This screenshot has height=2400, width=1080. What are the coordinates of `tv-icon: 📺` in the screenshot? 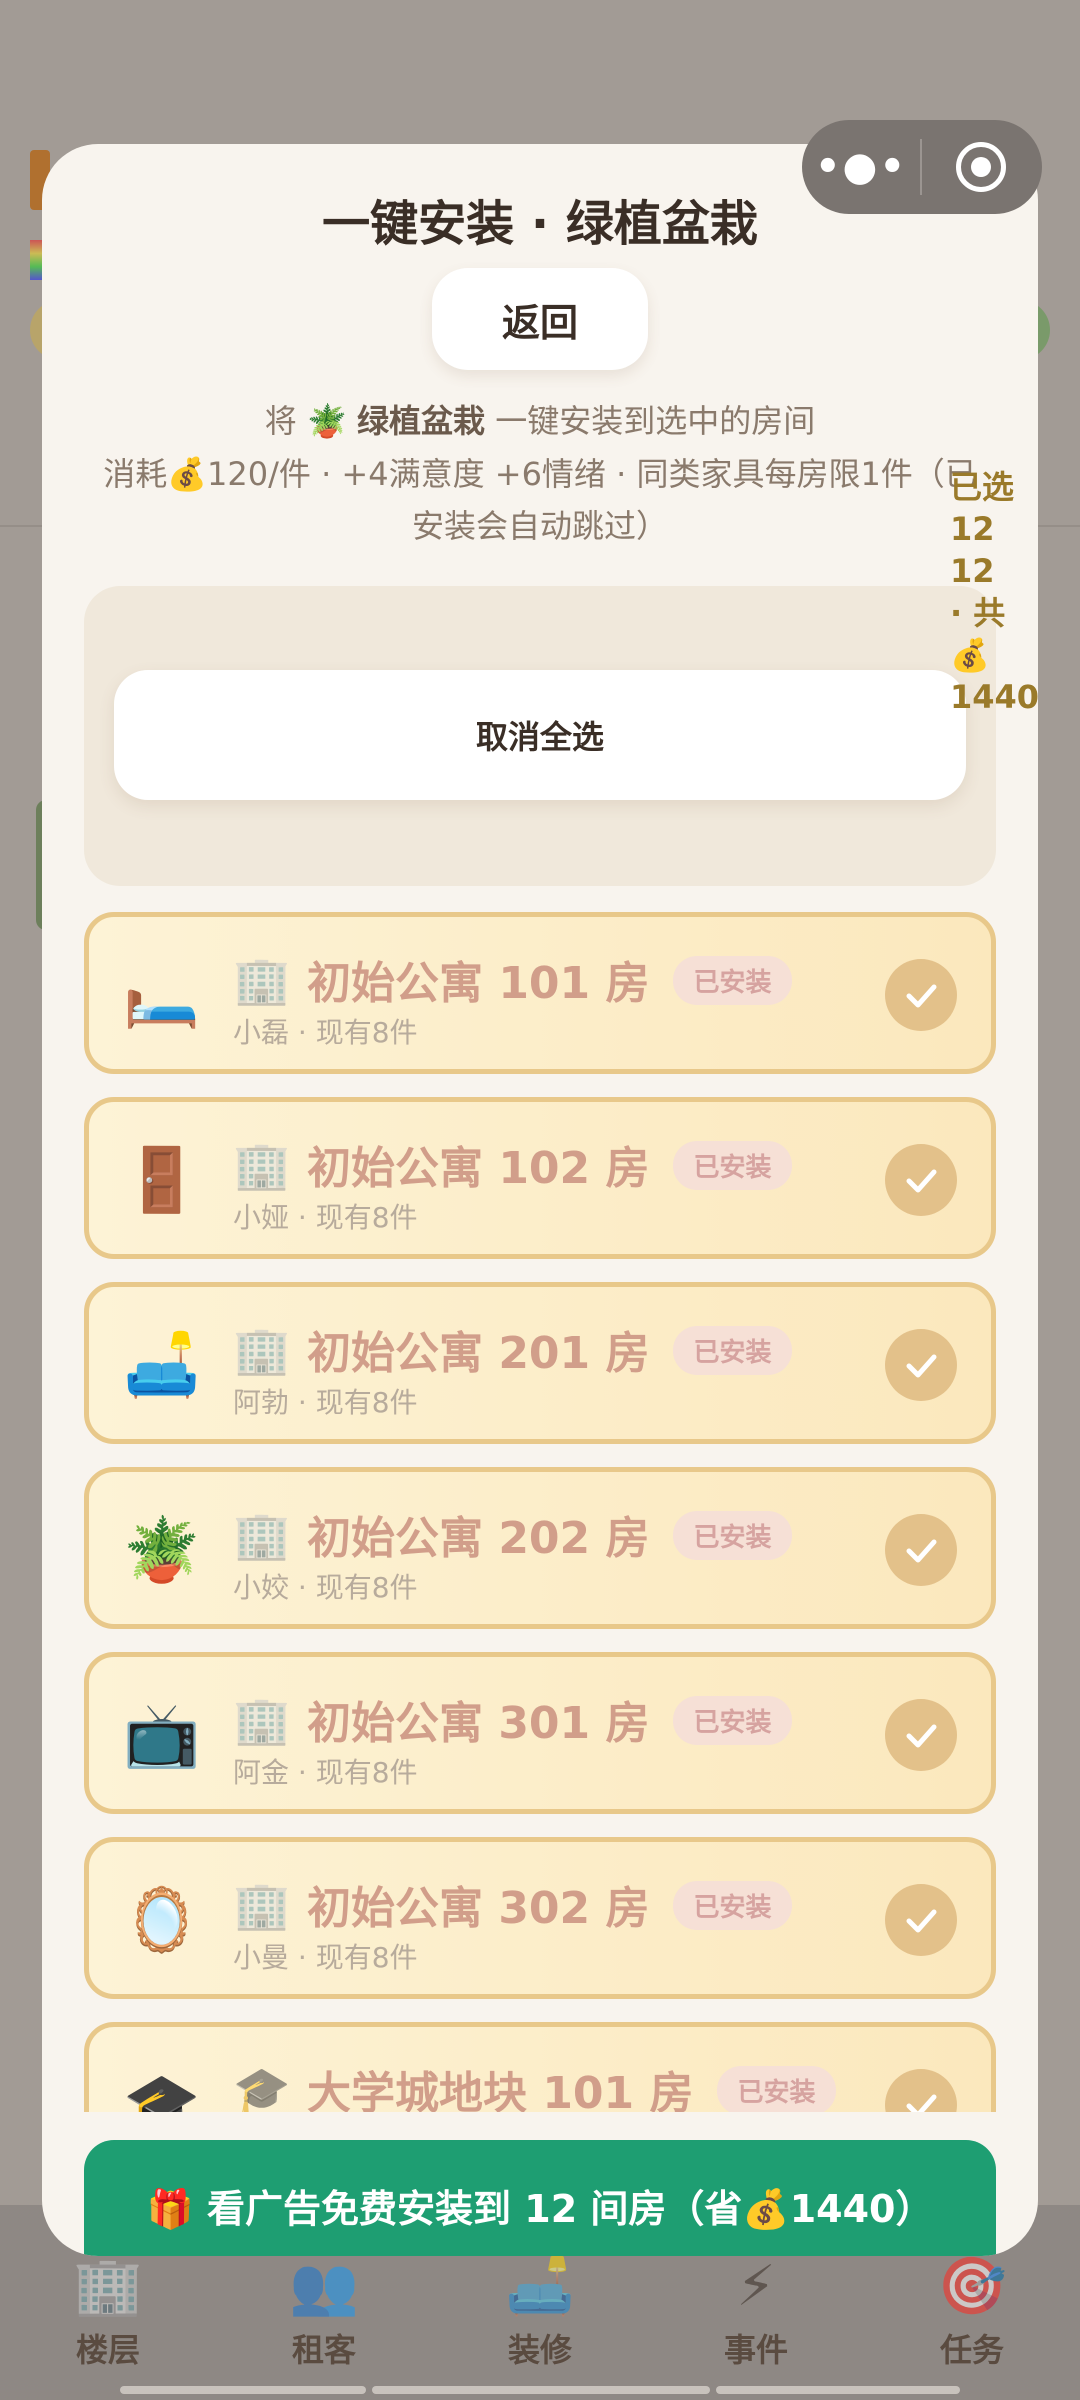 It's located at (162, 1734).